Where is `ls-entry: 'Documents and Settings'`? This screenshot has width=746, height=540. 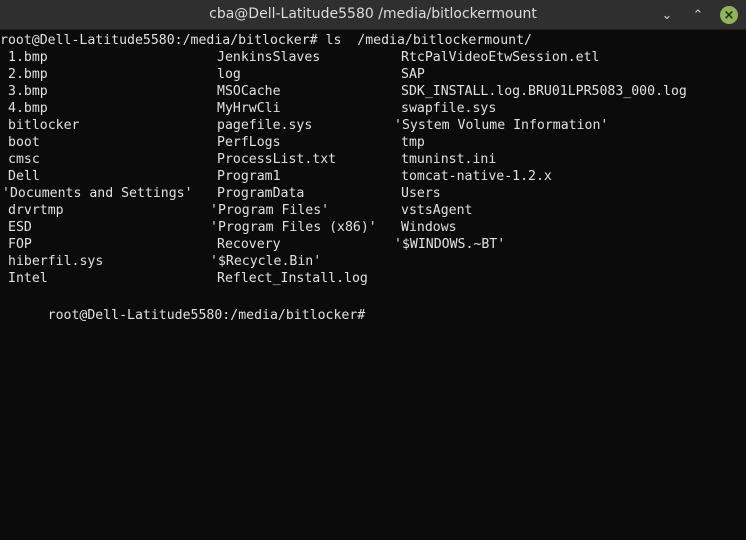
ls-entry: 'Documents and Settings' is located at coordinates (97, 193).